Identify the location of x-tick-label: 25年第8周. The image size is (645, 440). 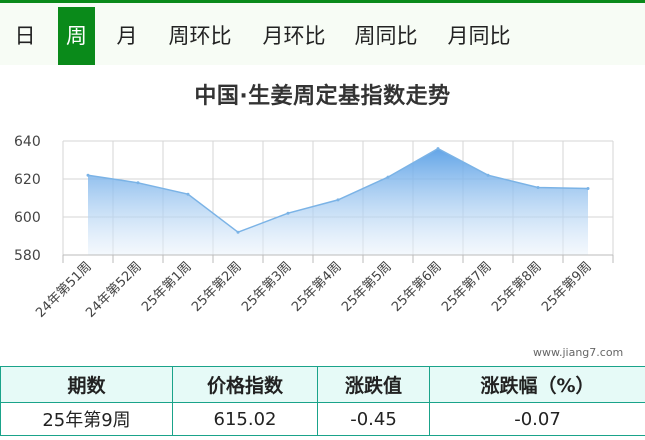
(517, 287).